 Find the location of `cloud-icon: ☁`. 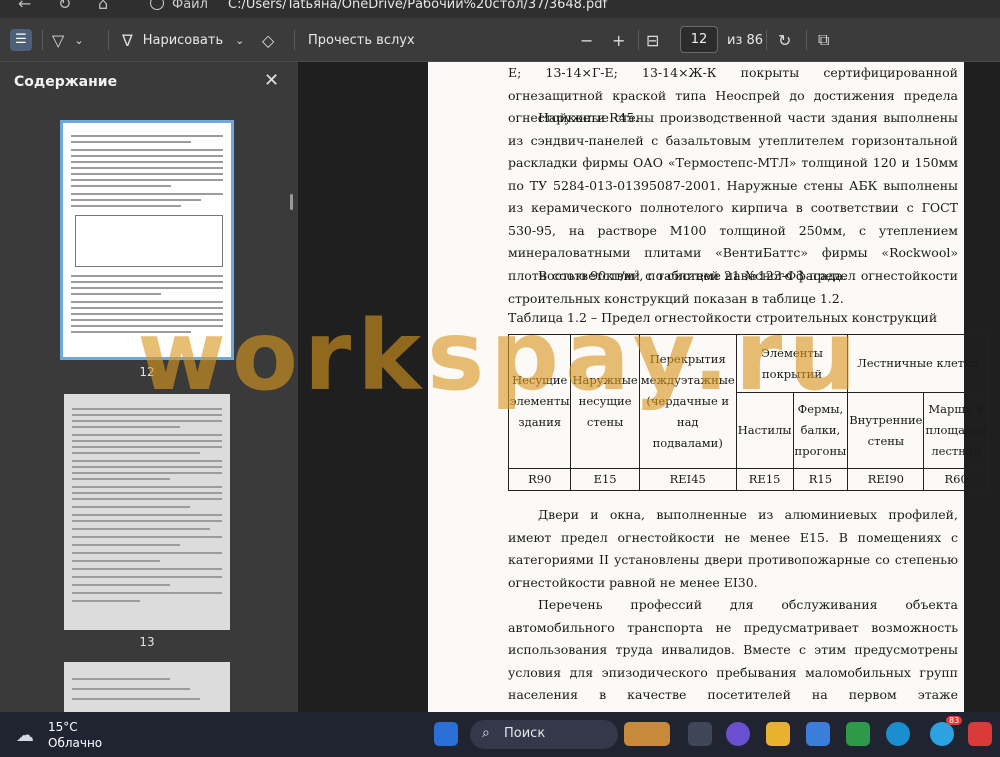

cloud-icon: ☁ is located at coordinates (25, 735).